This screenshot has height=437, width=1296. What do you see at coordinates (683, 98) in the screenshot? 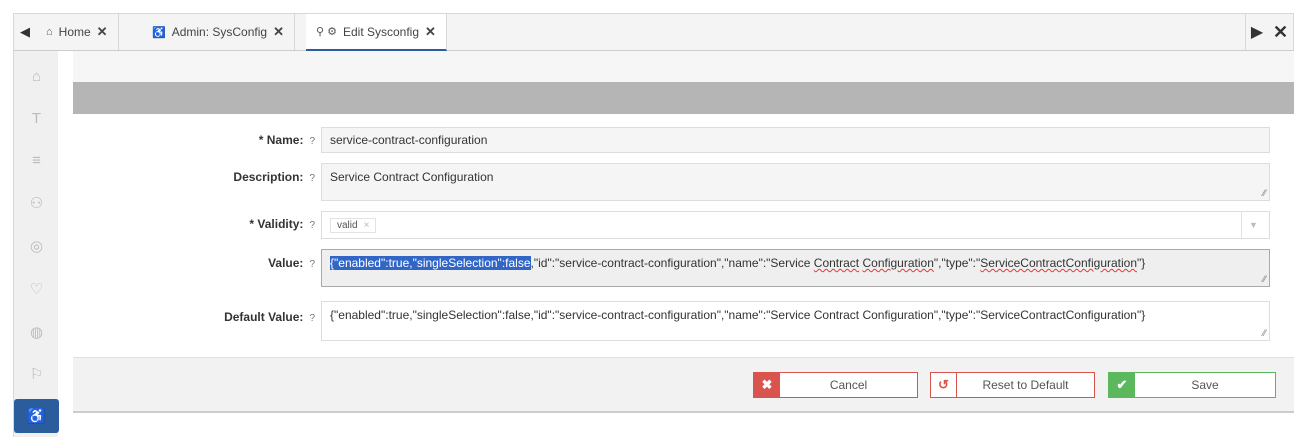
I see `section-header-band` at bounding box center [683, 98].